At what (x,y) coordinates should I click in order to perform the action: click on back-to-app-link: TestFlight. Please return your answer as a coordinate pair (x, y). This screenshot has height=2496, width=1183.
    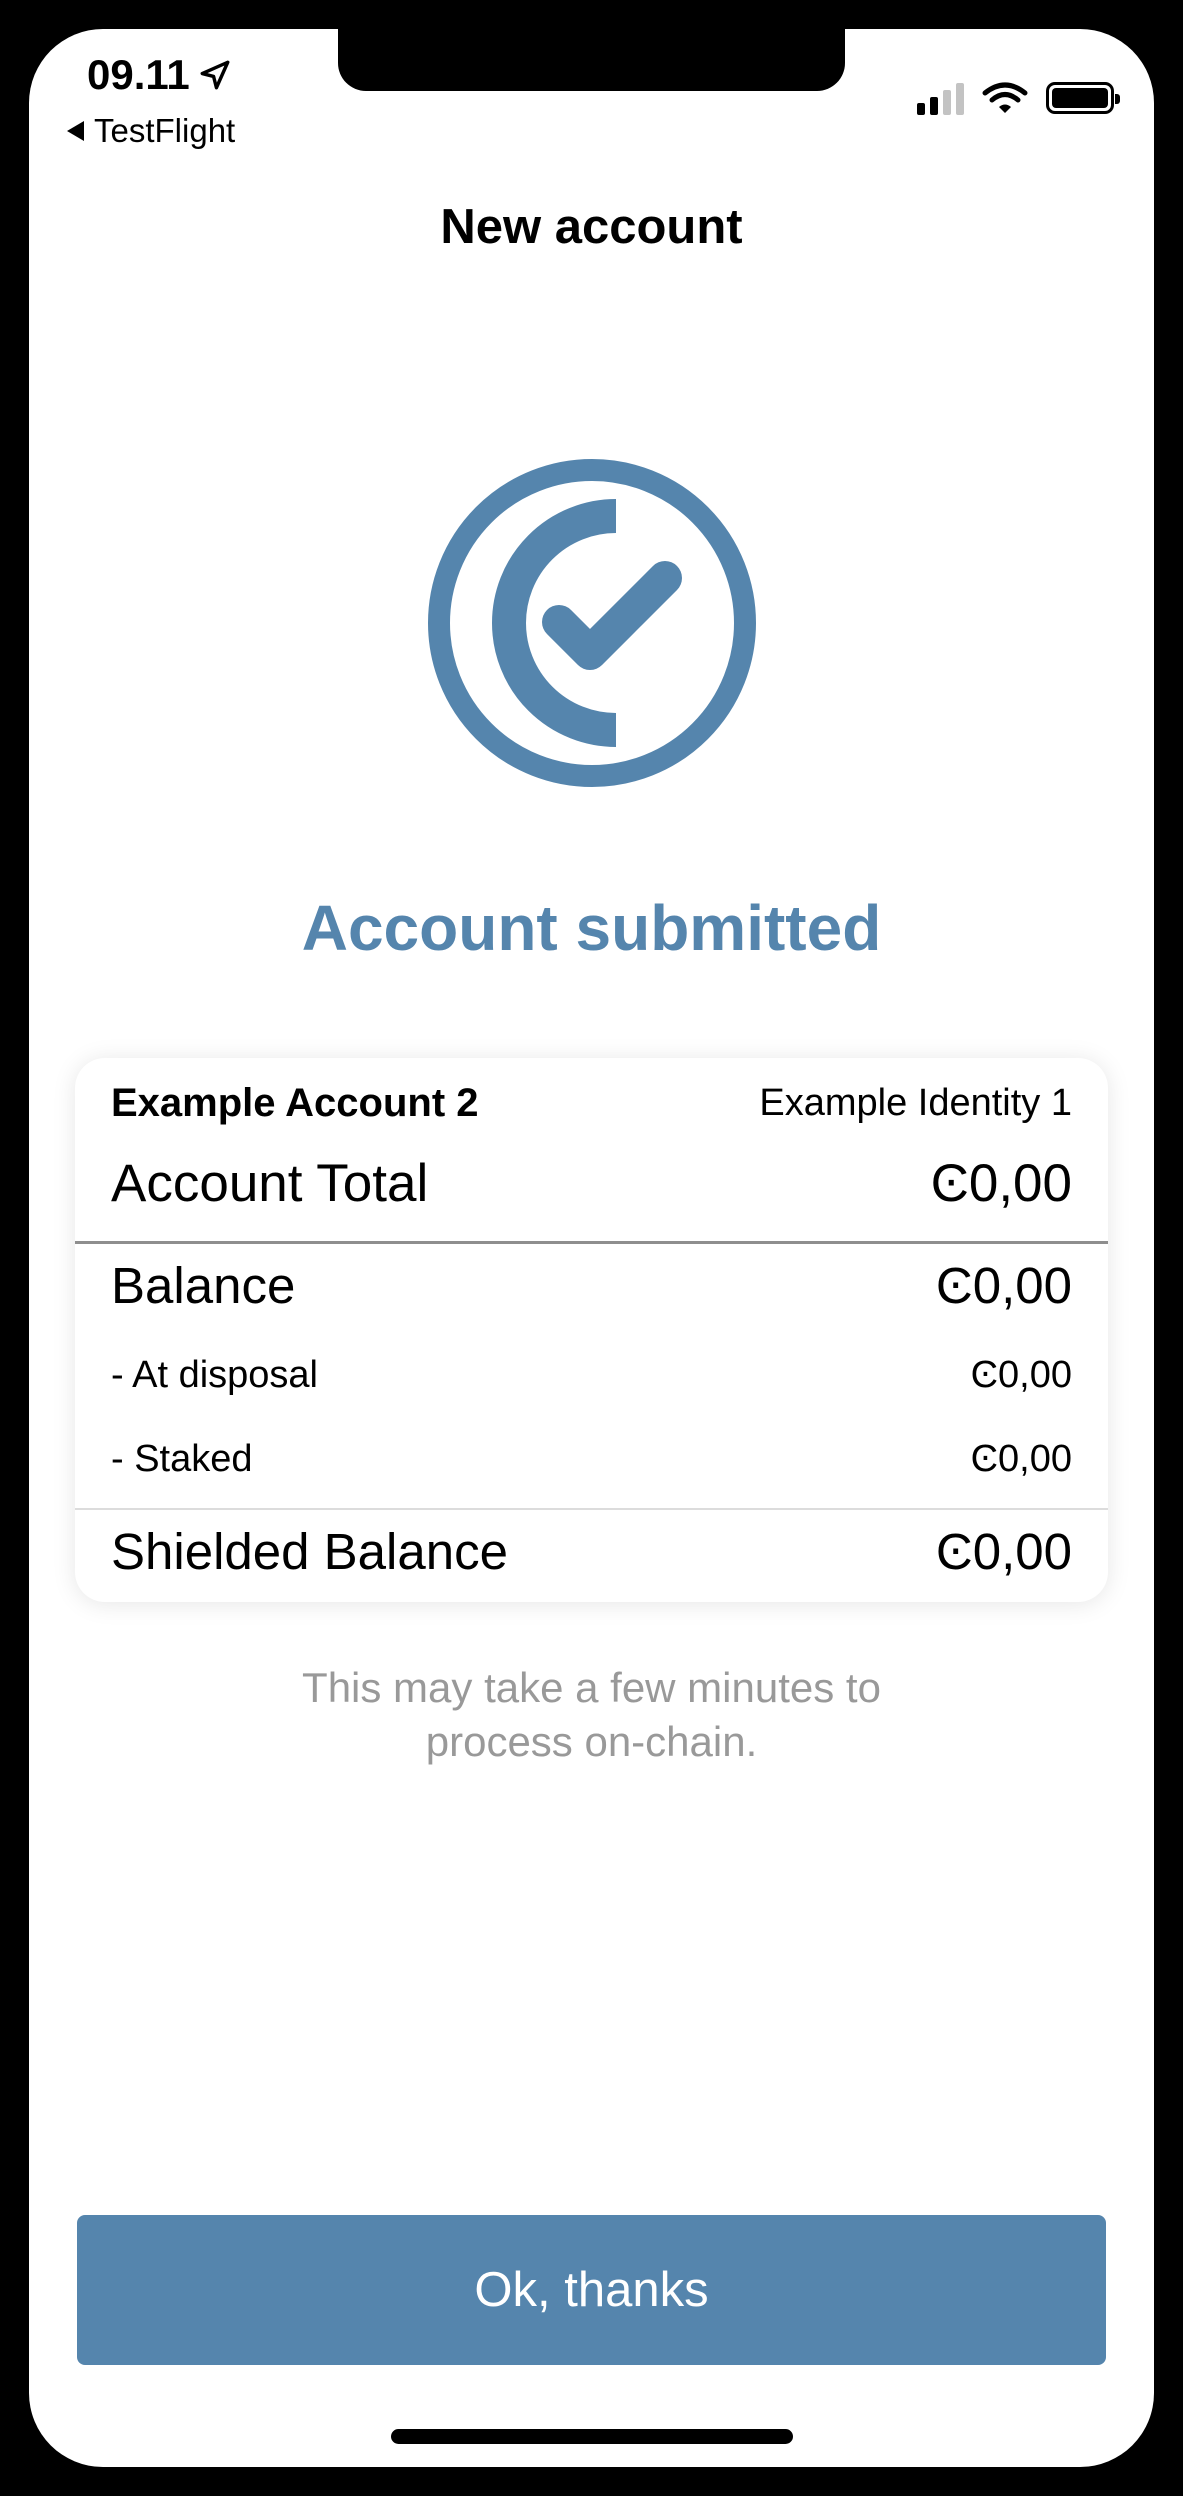
    Looking at the image, I should click on (151, 131).